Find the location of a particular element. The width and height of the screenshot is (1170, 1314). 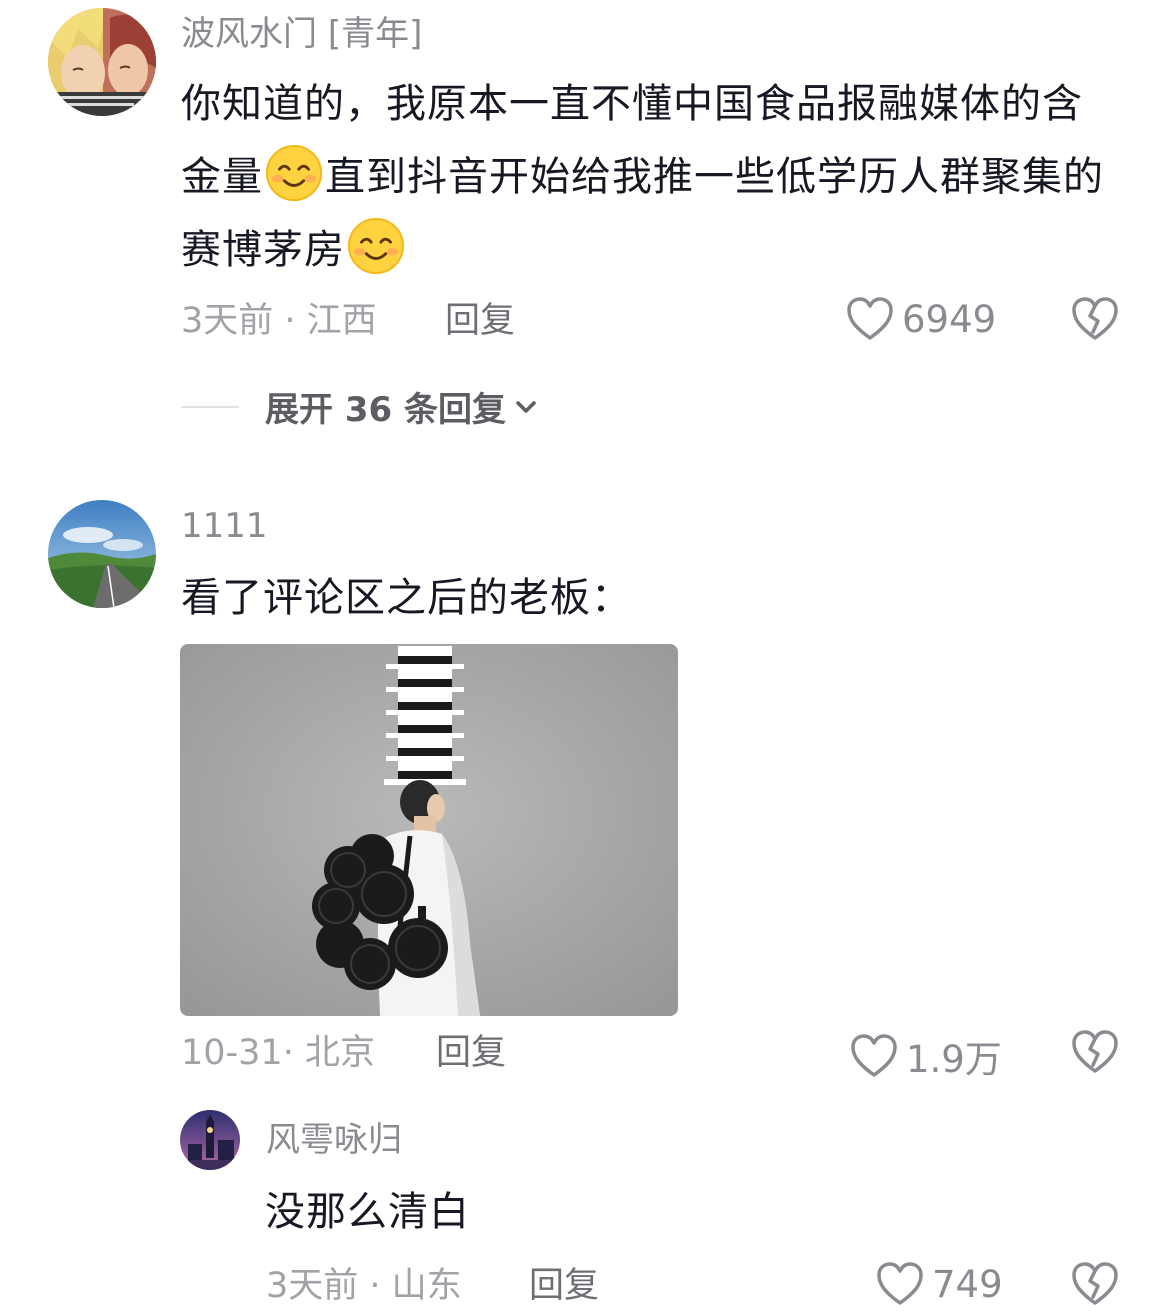

like-count: 6949 is located at coordinates (949, 319).